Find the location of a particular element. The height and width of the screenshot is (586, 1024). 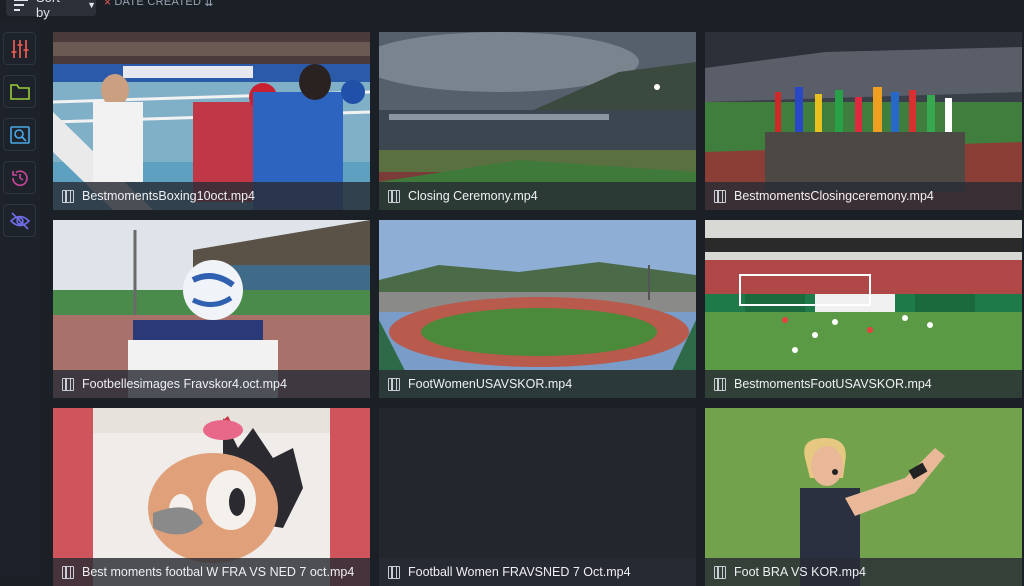

media-tile: FootWomenUSAVSKOR.mp4 is located at coordinates (537, 309).